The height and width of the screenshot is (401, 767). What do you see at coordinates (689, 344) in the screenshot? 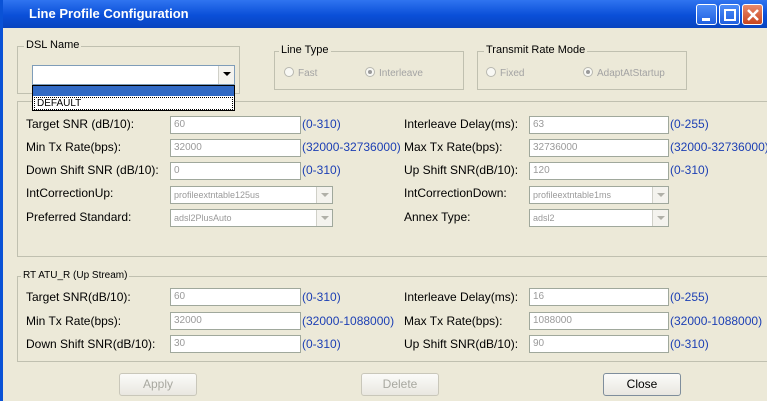
I see `us-up-shift-snr-range: (0-310)` at bounding box center [689, 344].